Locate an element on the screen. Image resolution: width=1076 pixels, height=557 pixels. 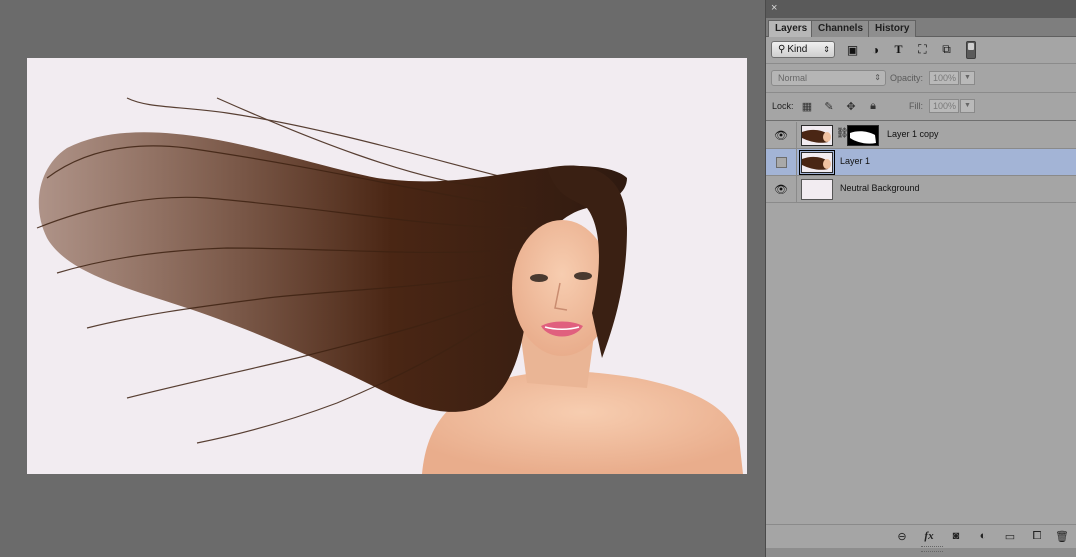
filter-row: ⚲ Kind ⇕ ▣ ◑ T ⛶ ⧉ is located at coordinates (921, 50).